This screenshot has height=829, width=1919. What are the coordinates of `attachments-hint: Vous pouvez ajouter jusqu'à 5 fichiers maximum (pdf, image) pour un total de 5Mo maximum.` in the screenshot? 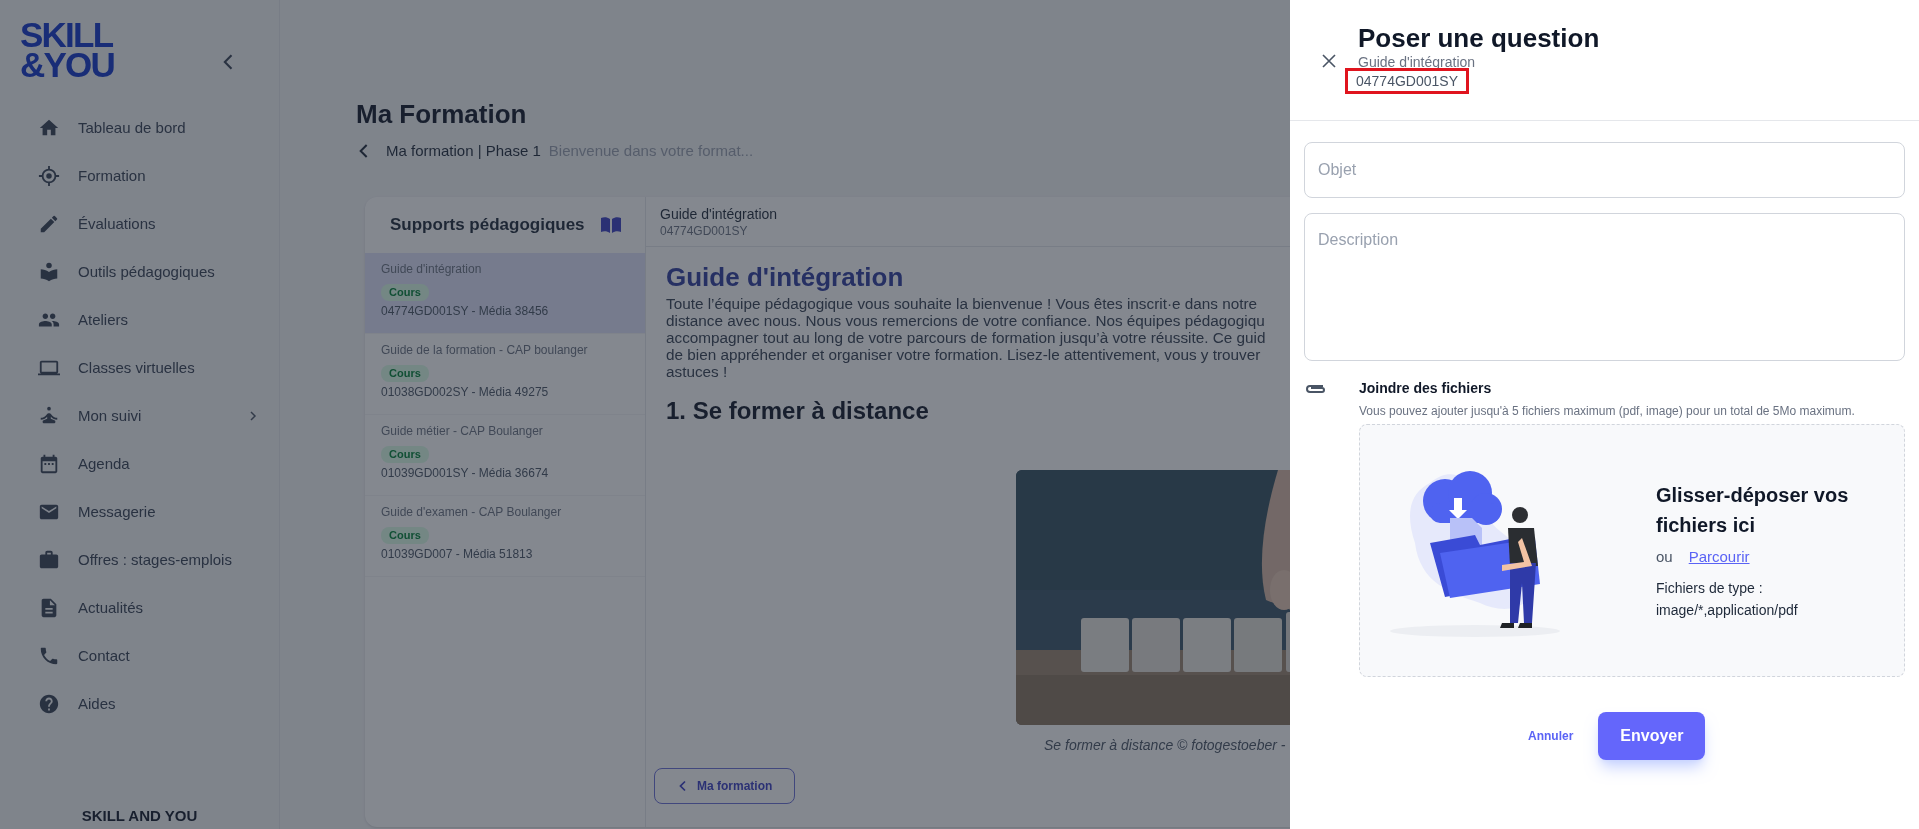 It's located at (1607, 411).